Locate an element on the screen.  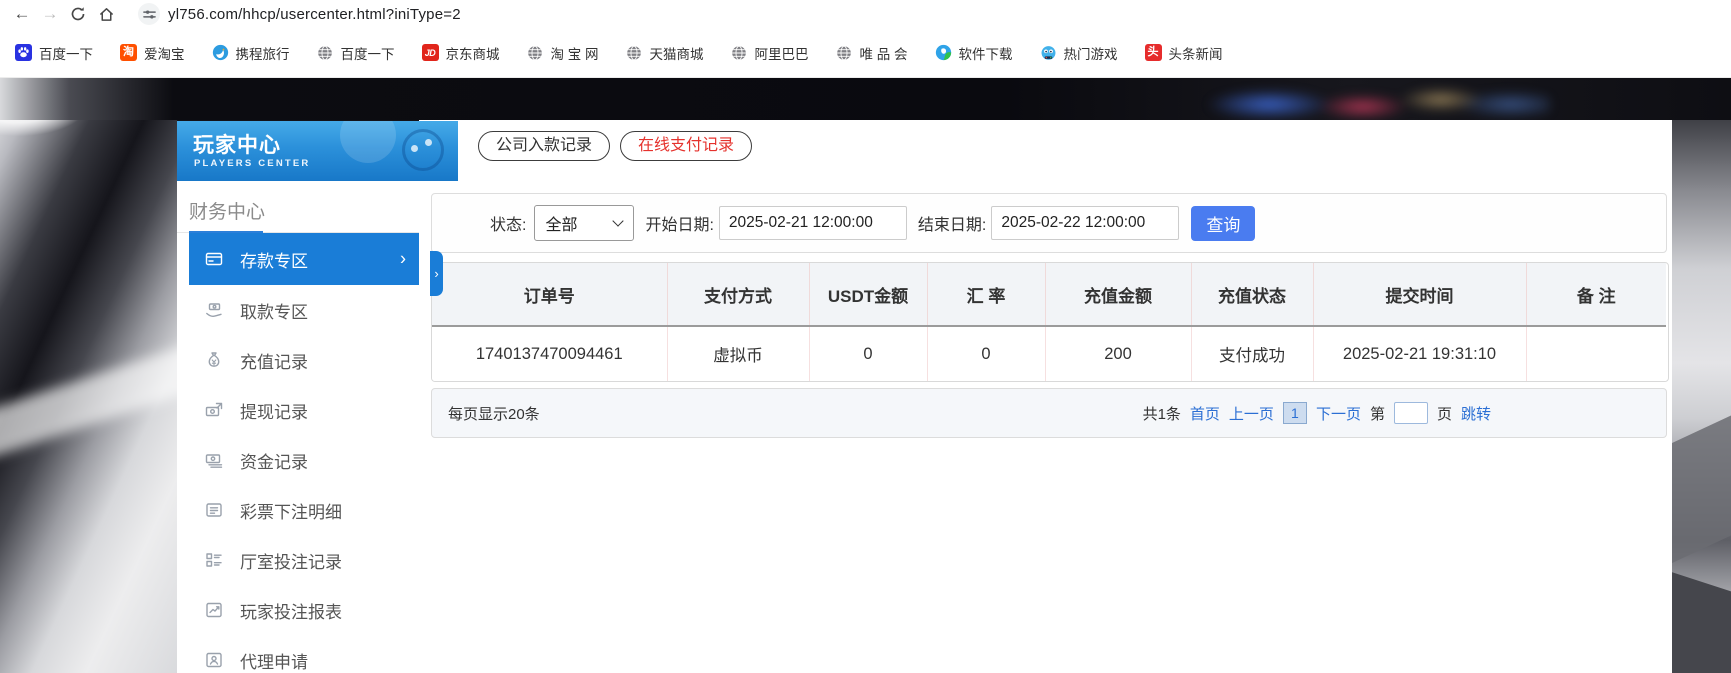
bookmark-software-download: 软件下载 is located at coordinates (974, 53).